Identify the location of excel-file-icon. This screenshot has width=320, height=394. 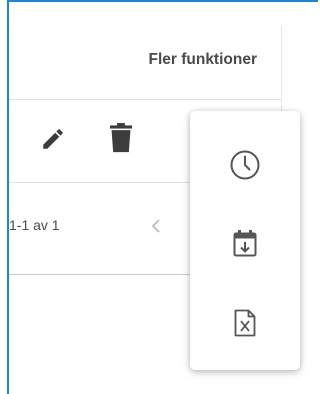
(245, 323).